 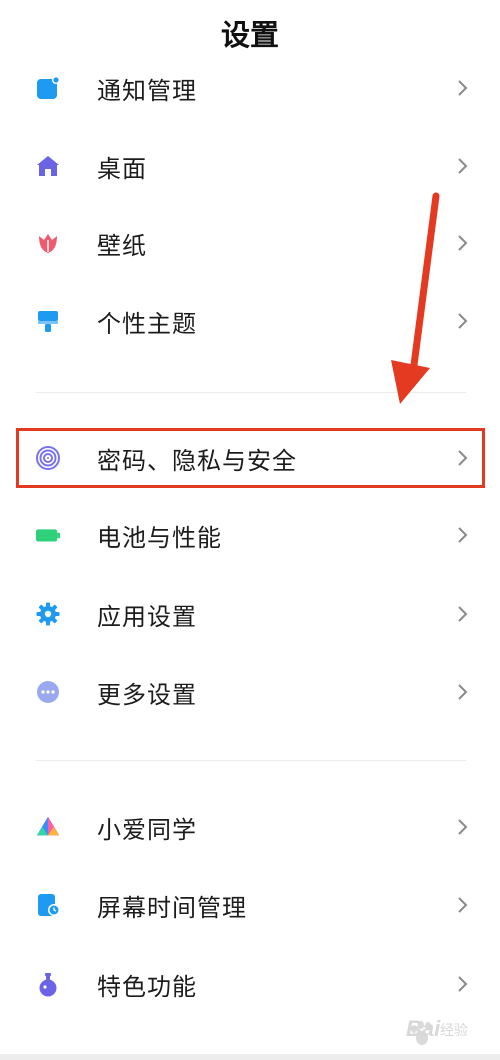 What do you see at coordinates (250, 827) in the screenshot?
I see `settings-item-xiaoai: 小爱同学` at bounding box center [250, 827].